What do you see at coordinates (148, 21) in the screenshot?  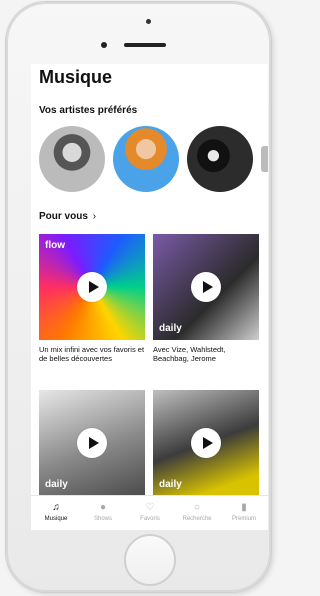 I see `front-camera` at bounding box center [148, 21].